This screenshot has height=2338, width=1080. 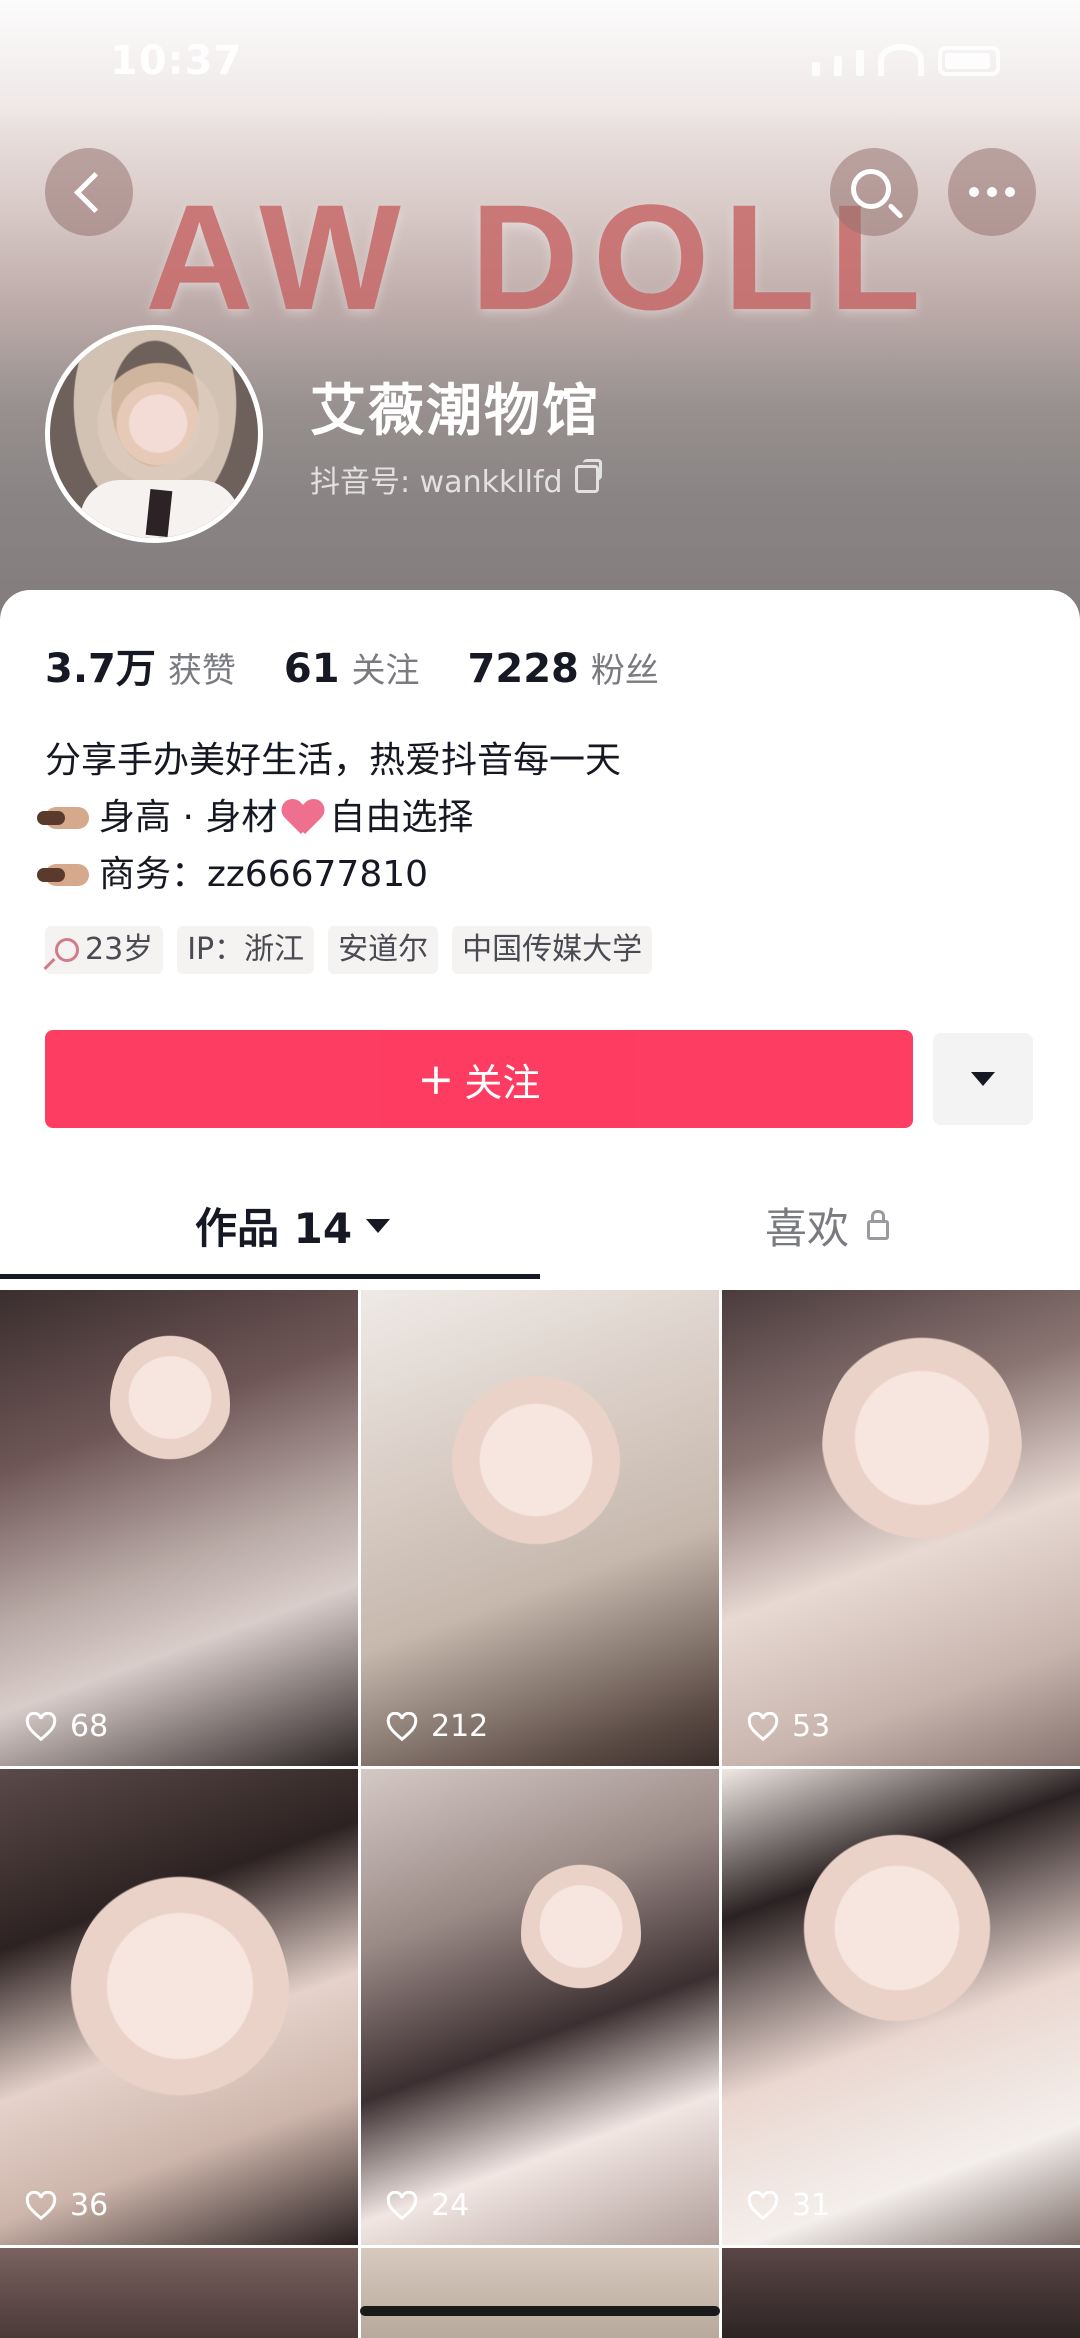 What do you see at coordinates (540, 1235) in the screenshot?
I see `content-tabs: 作品 14 喜欢` at bounding box center [540, 1235].